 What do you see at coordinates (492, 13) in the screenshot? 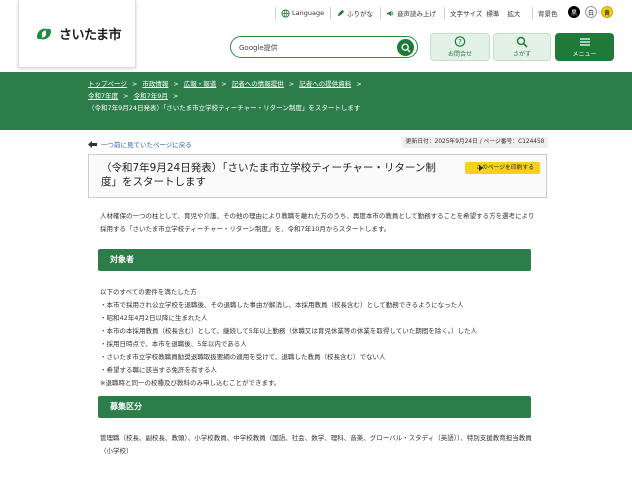
I see `font-size-standard-button: 標準` at bounding box center [492, 13].